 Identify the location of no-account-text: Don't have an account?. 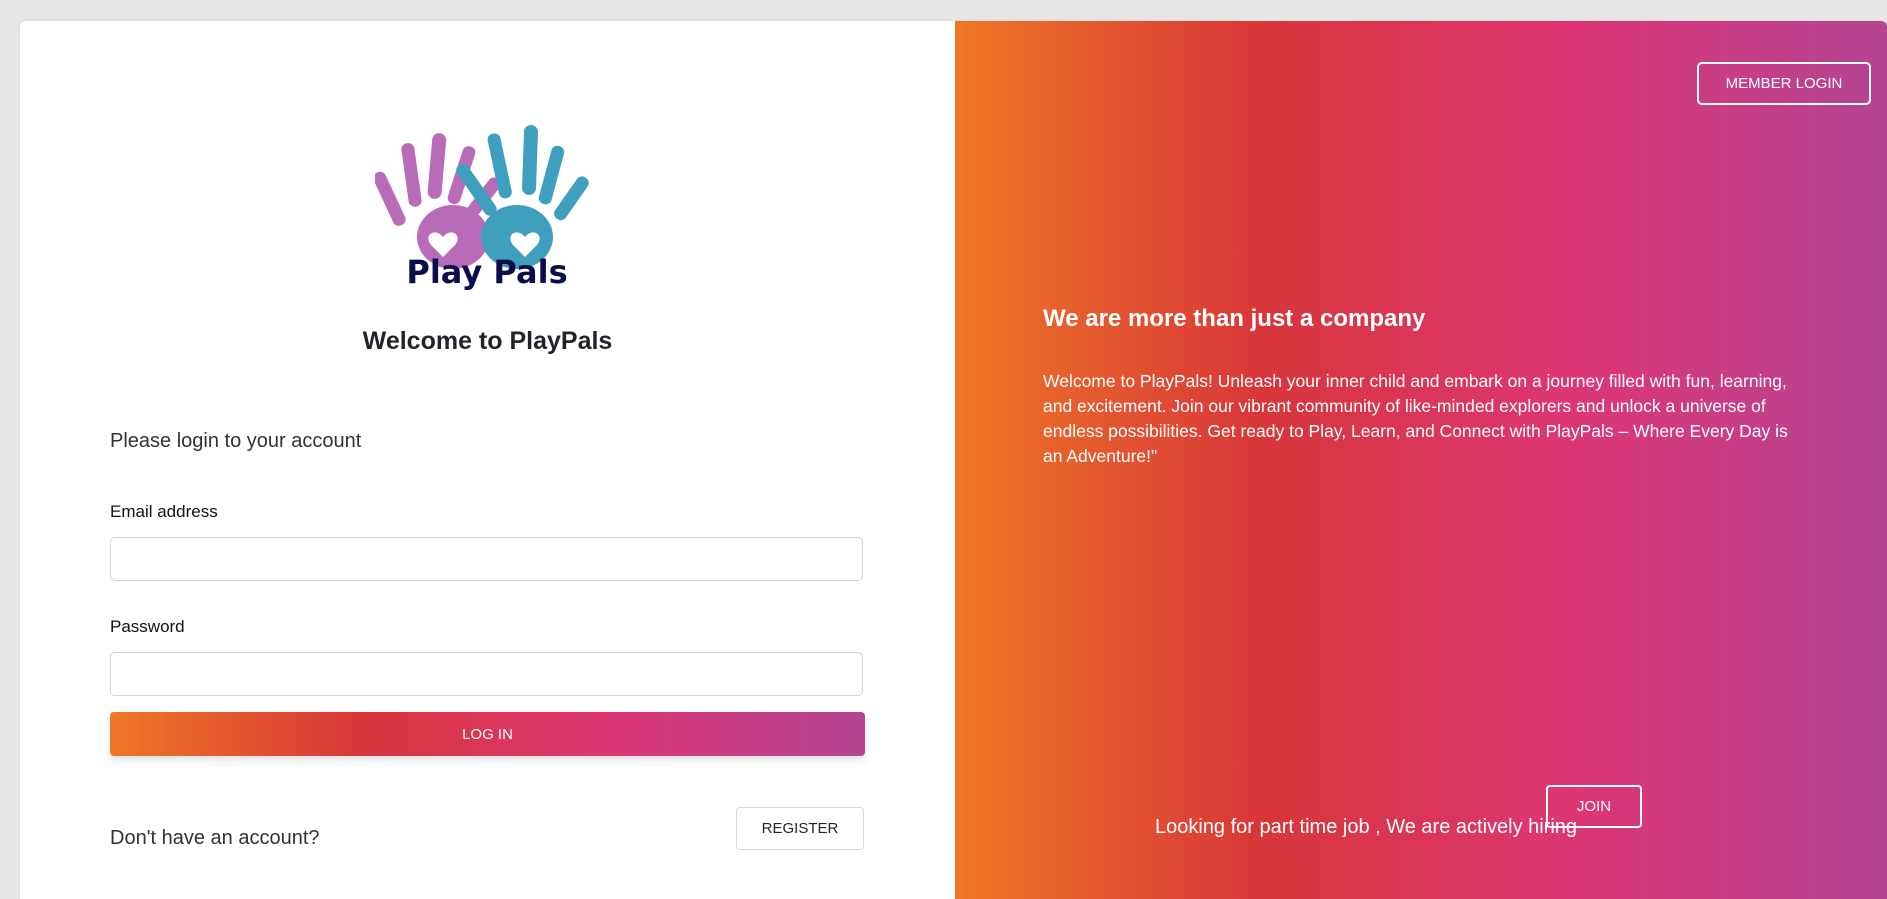
(215, 838).